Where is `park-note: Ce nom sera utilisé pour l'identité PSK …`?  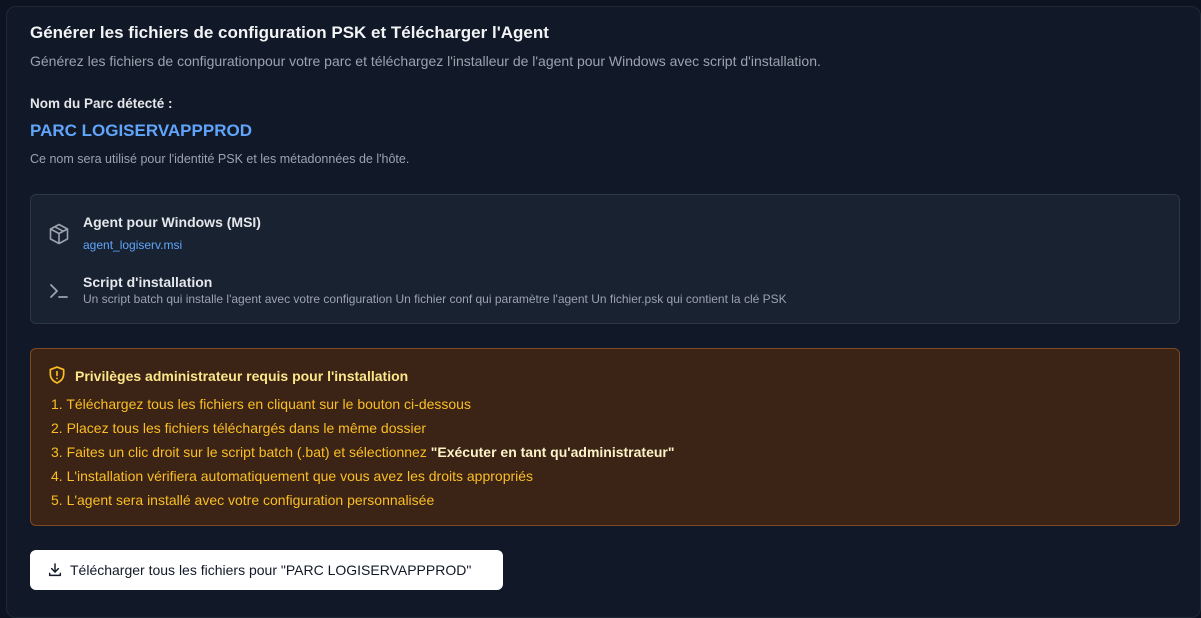 park-note: Ce nom sera utilisé pour l'identité PSK … is located at coordinates (220, 159).